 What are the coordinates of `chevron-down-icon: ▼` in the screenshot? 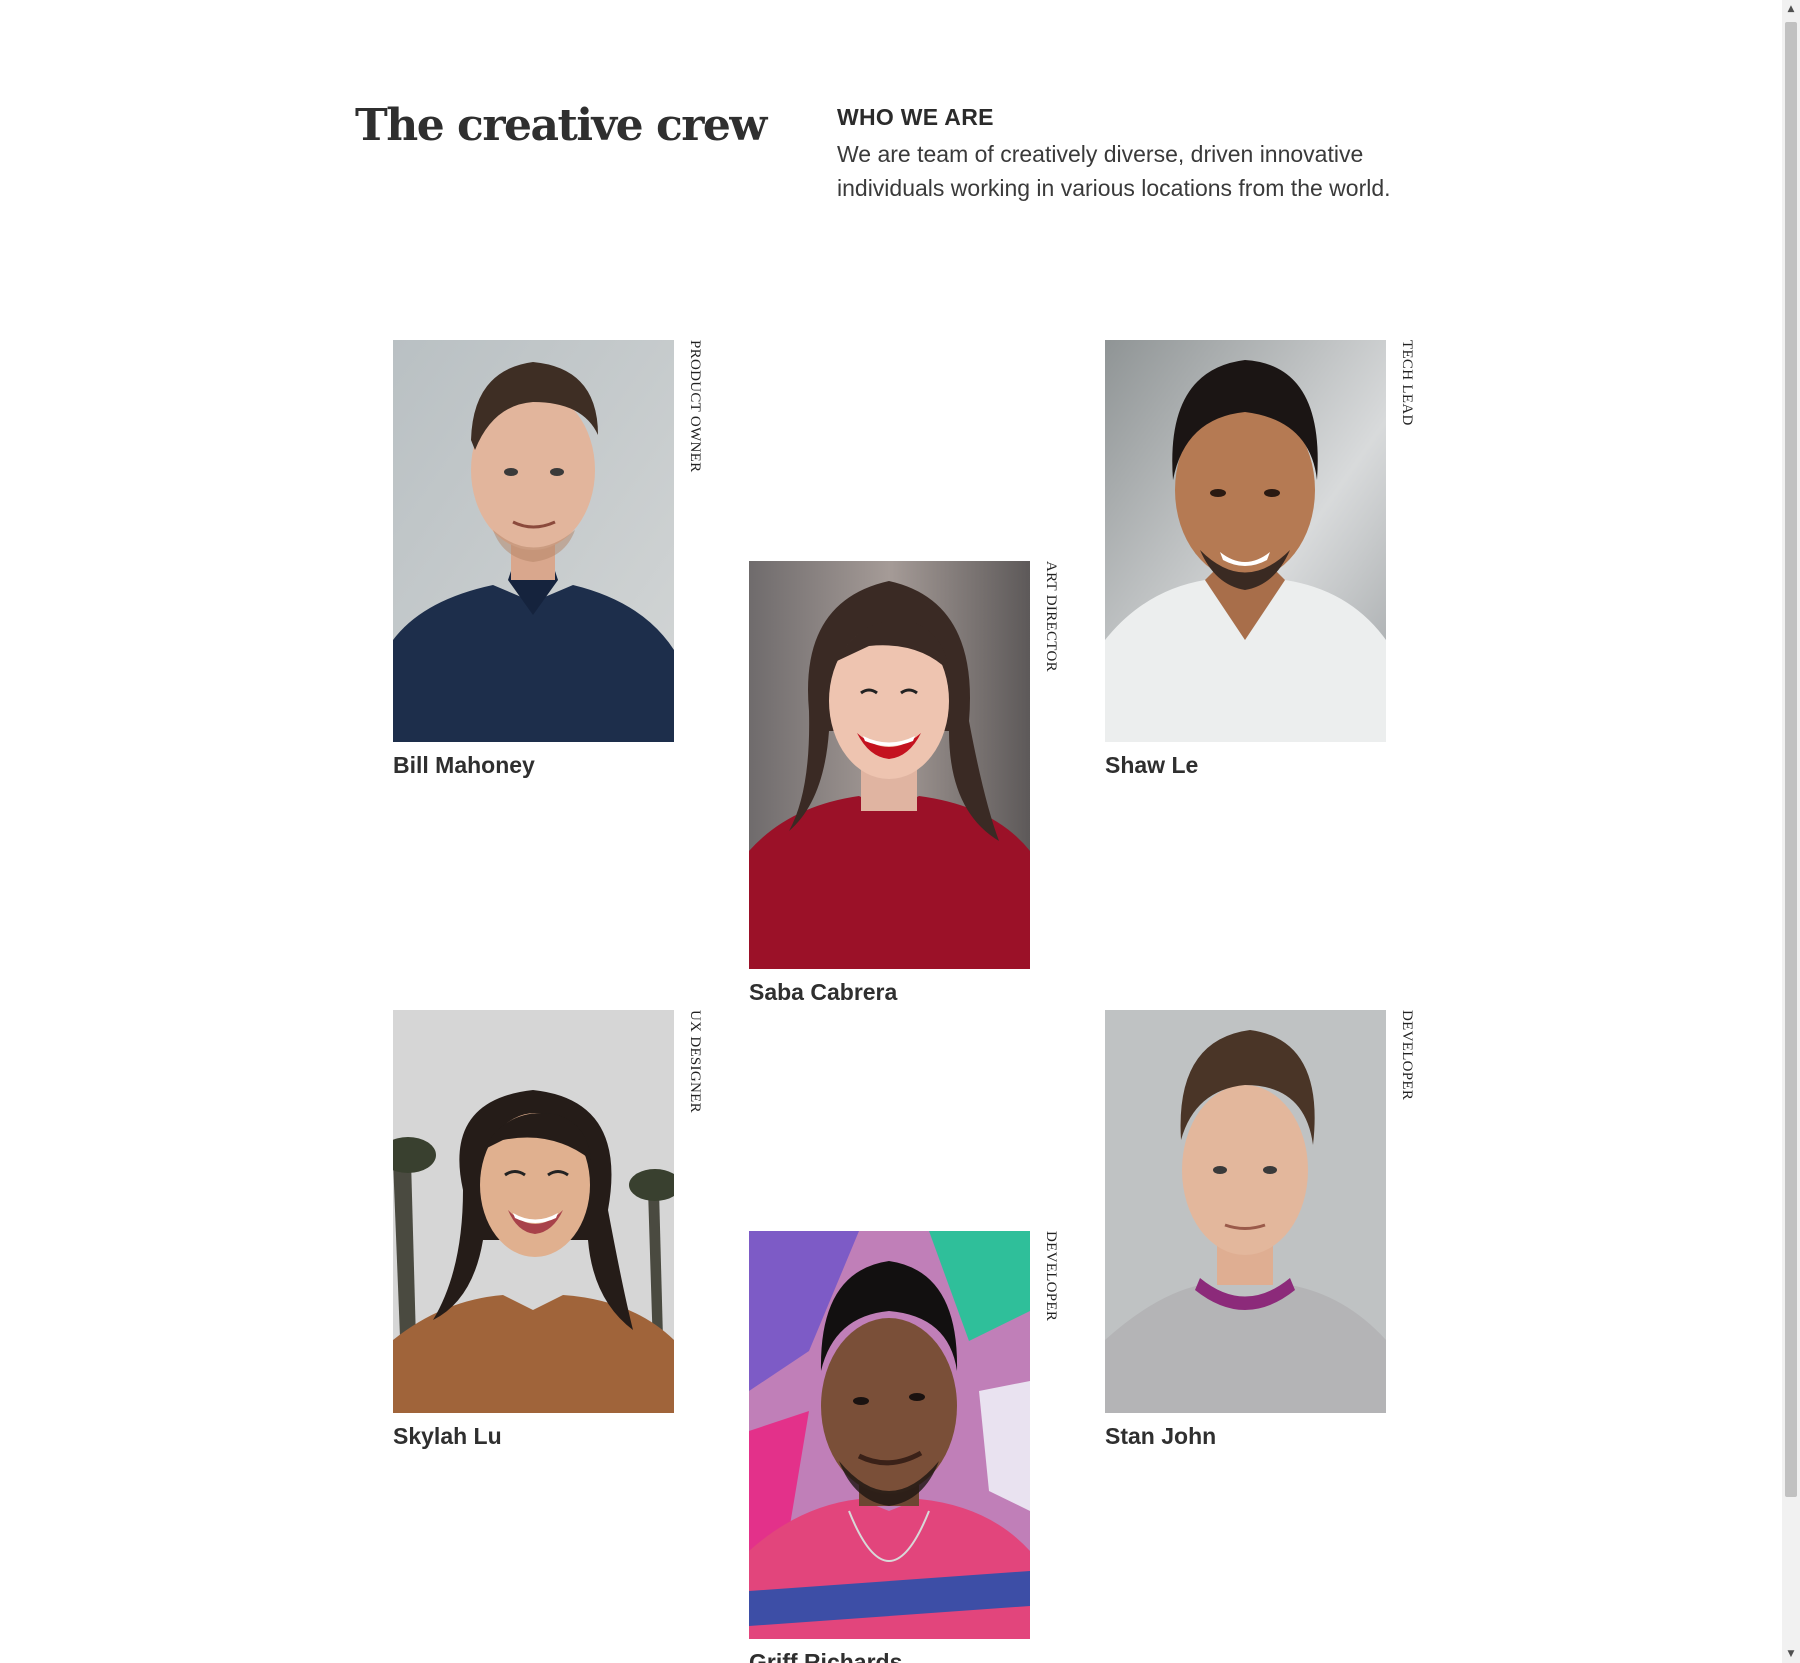 It's located at (1791, 1654).